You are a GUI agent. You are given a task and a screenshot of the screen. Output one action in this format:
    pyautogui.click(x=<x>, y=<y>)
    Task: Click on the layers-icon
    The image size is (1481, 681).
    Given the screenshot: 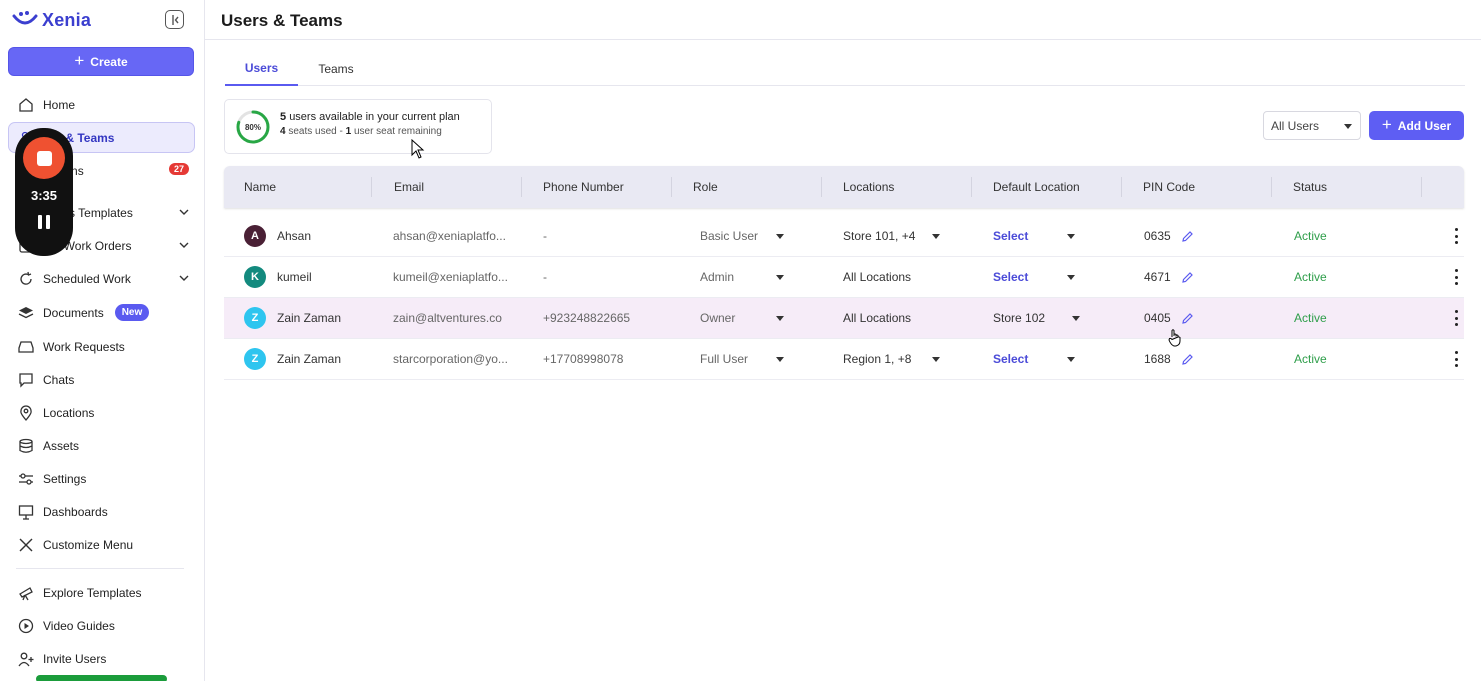 What is the action you would take?
    pyautogui.click(x=26, y=313)
    